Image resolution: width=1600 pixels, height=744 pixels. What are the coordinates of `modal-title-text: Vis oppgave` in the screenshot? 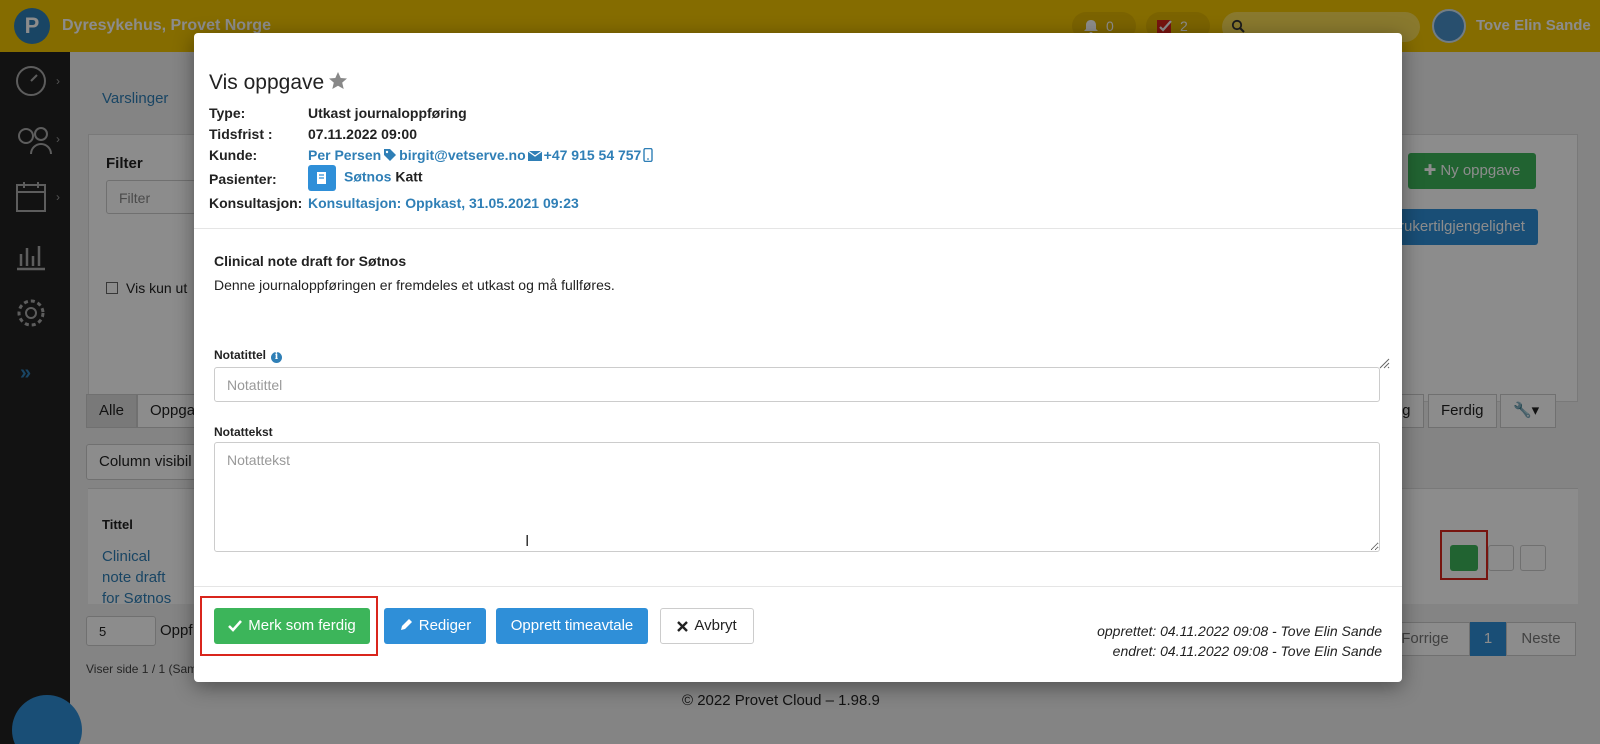 It's located at (267, 82).